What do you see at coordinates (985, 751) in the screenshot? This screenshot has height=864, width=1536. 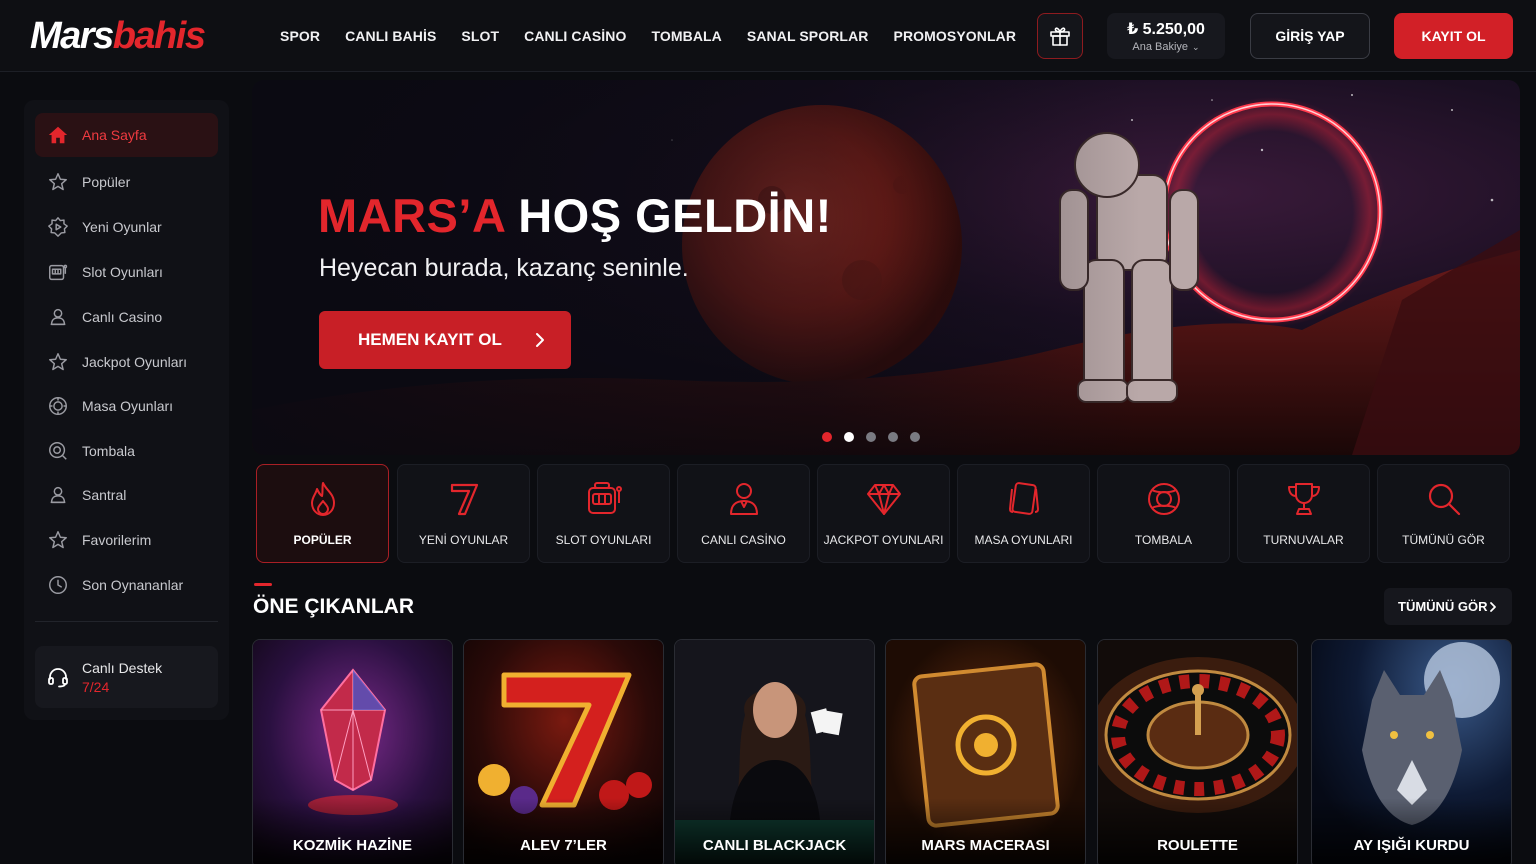 I see `game-card-mars-macerasi: MARS MACERASI` at bounding box center [985, 751].